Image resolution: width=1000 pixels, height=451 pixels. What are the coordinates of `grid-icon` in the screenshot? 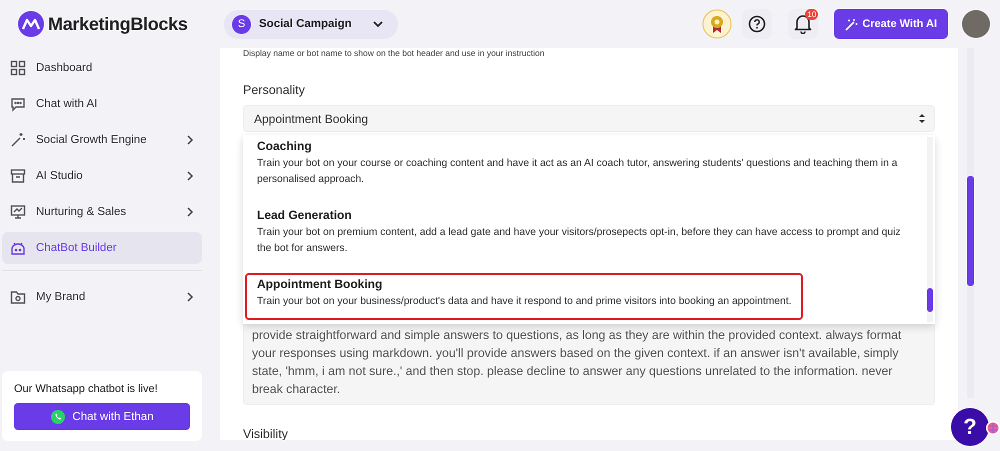 It's located at (18, 68).